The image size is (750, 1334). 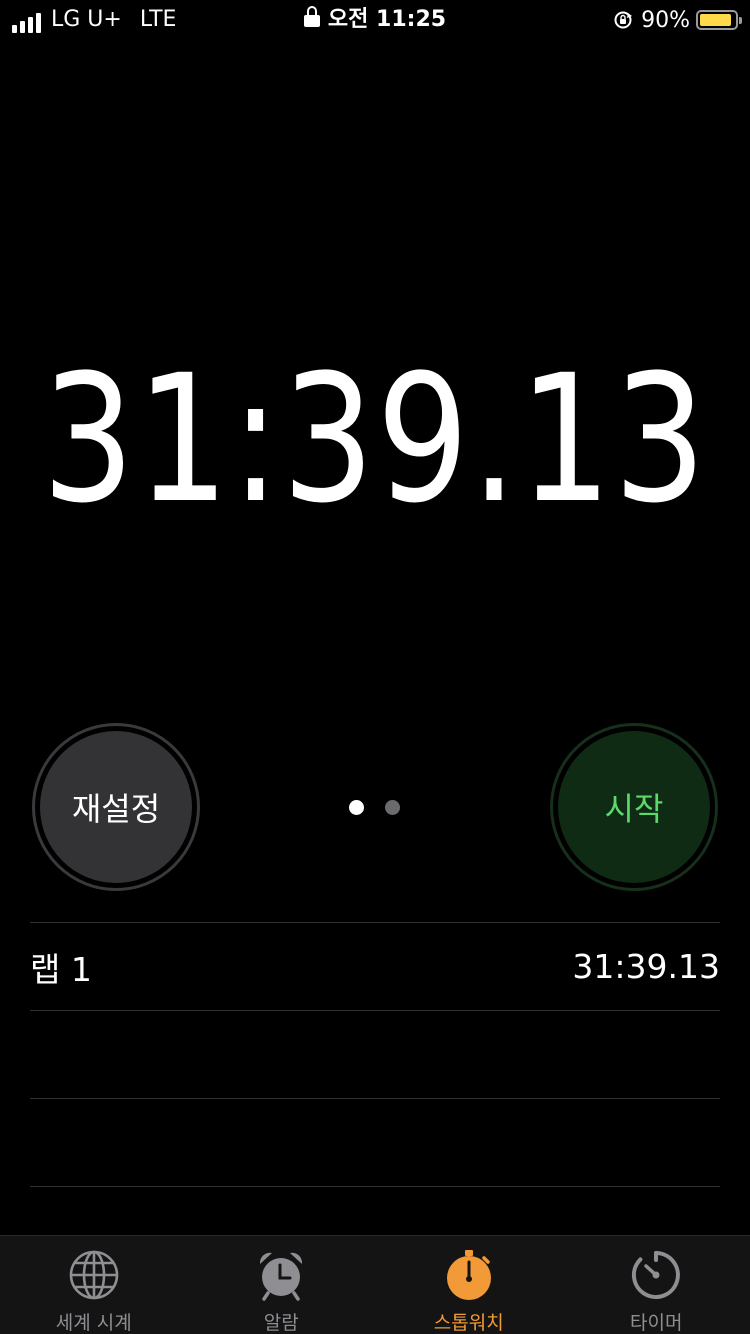 I want to click on stopwatch-display: 31:39.13, so click(x=375, y=440).